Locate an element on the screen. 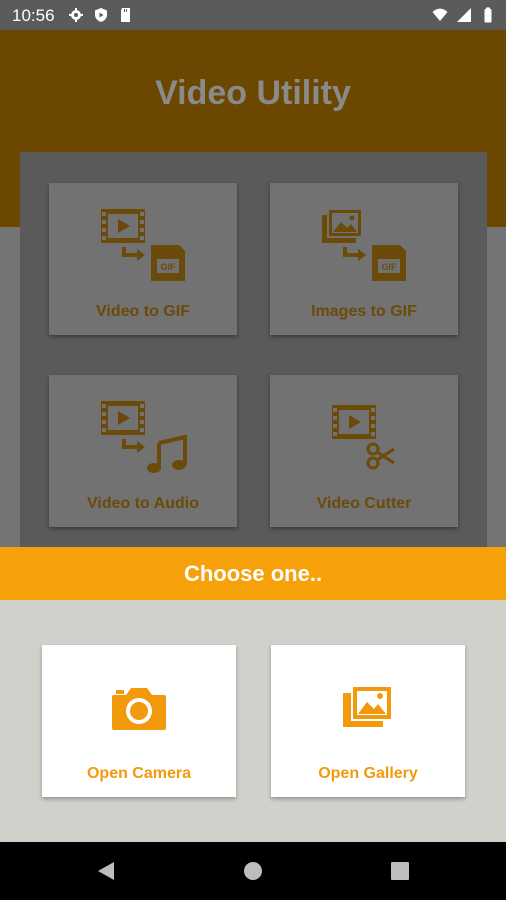 The image size is (506, 900). back-icon is located at coordinates (106, 871).